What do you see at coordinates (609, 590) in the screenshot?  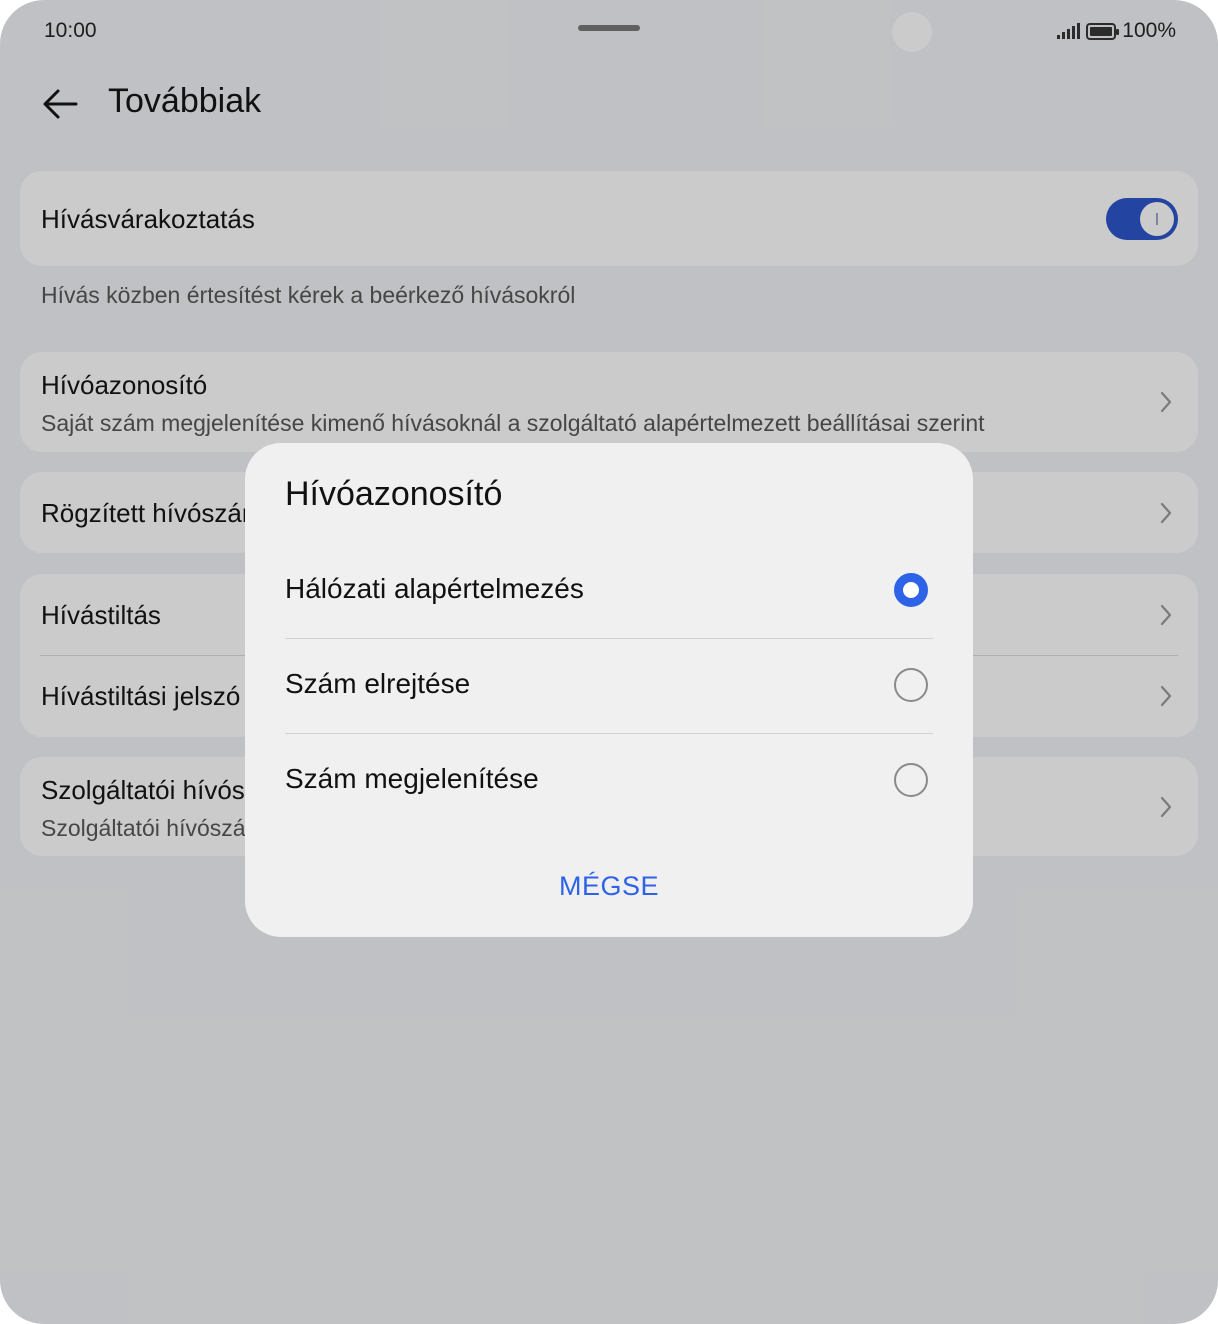 I see `option-network-default: Hálózati alapértelmezés` at bounding box center [609, 590].